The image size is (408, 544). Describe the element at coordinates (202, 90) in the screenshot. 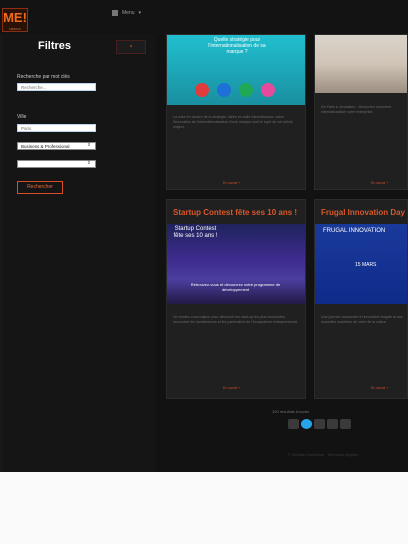

I see `red-circle-icon` at that location.